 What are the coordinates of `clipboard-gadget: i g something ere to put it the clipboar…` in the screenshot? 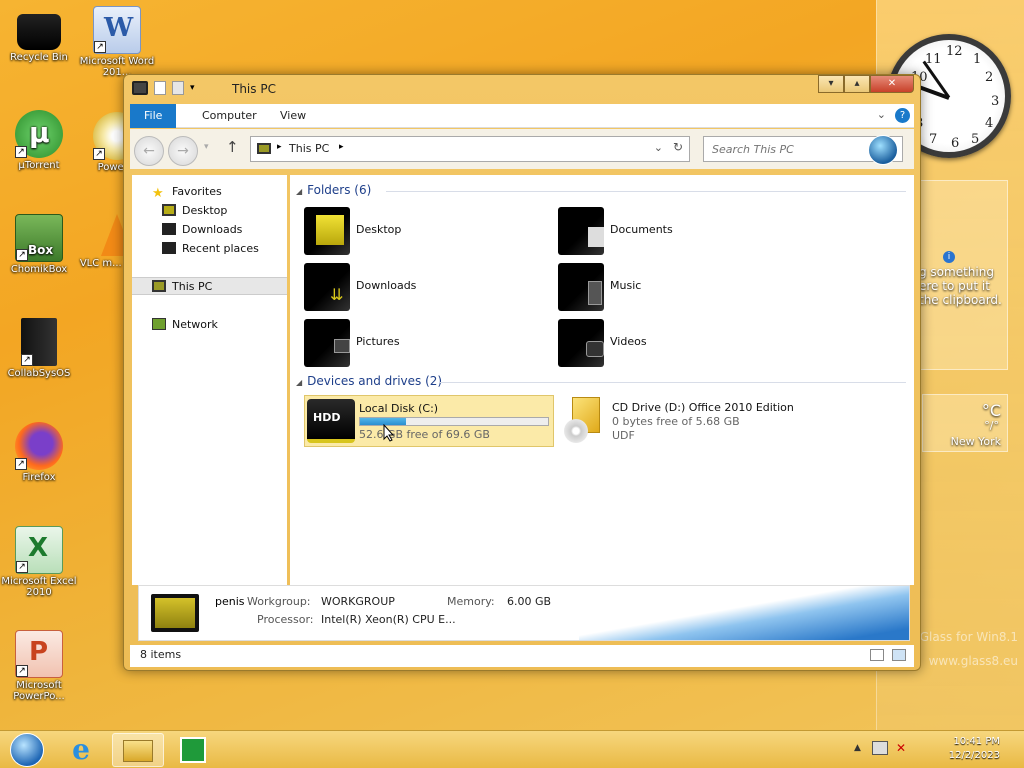 It's located at (961, 275).